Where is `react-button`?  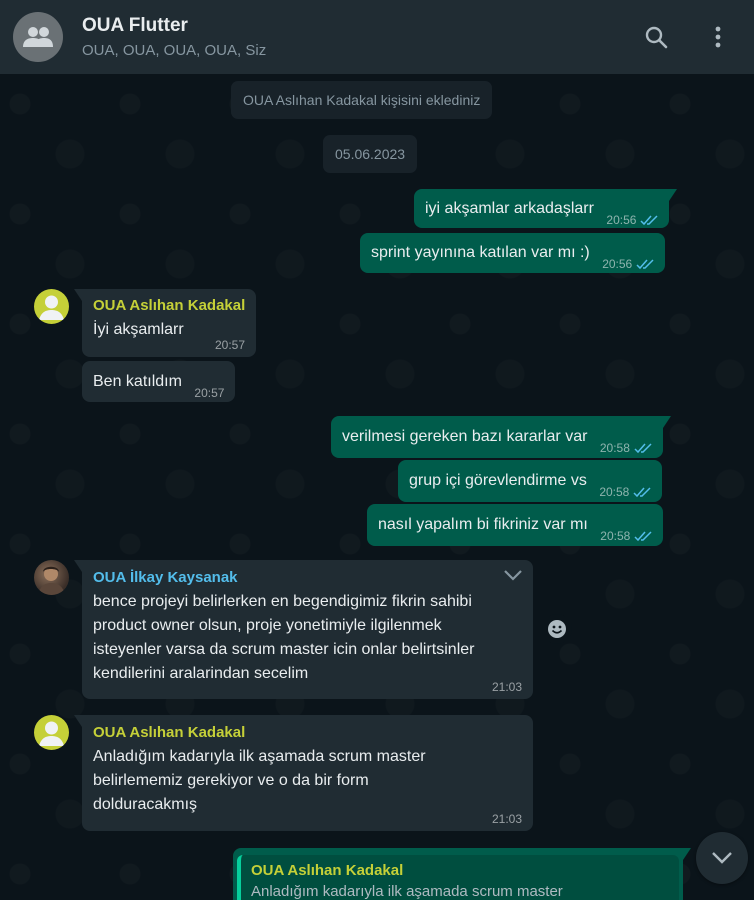 react-button is located at coordinates (557, 629).